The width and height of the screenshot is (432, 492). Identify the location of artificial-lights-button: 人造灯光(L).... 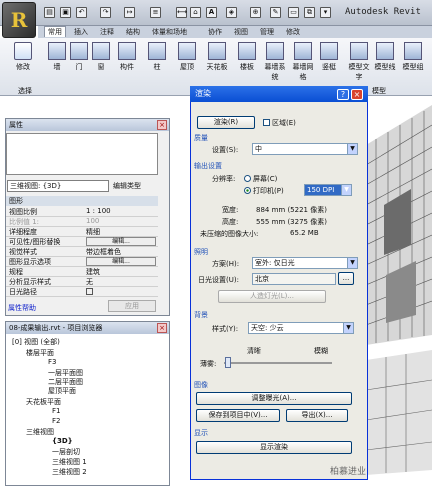
(272, 296).